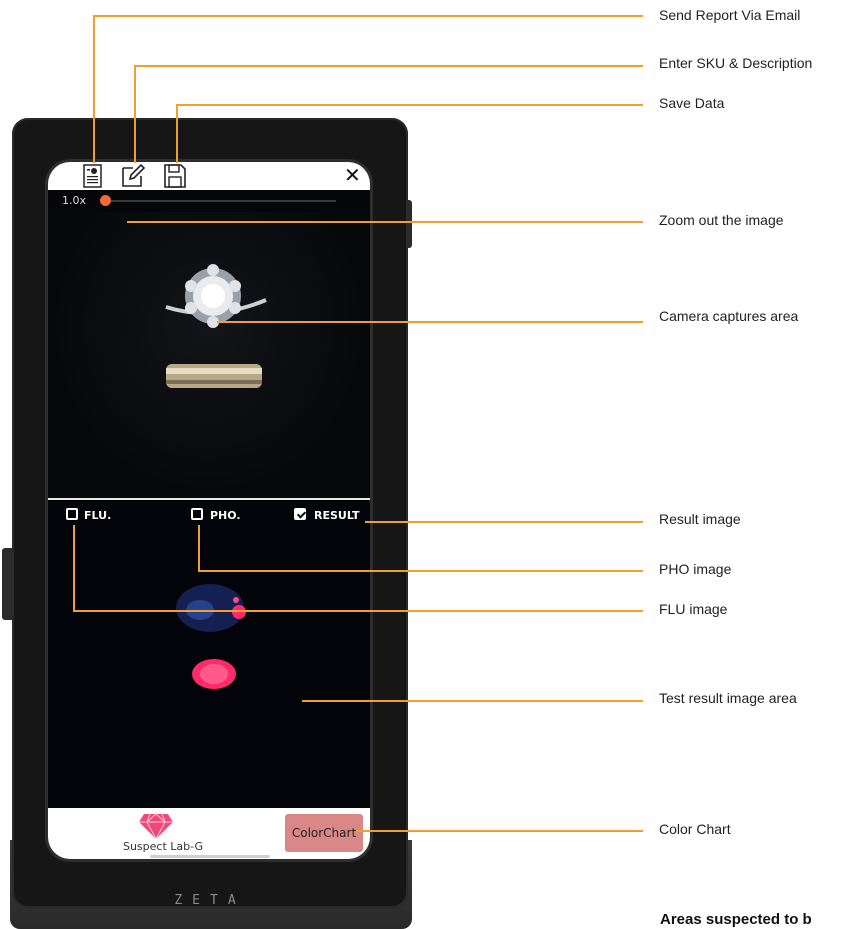 The image size is (855, 929). What do you see at coordinates (352, 175) in the screenshot?
I see `close-icon: ✕` at bounding box center [352, 175].